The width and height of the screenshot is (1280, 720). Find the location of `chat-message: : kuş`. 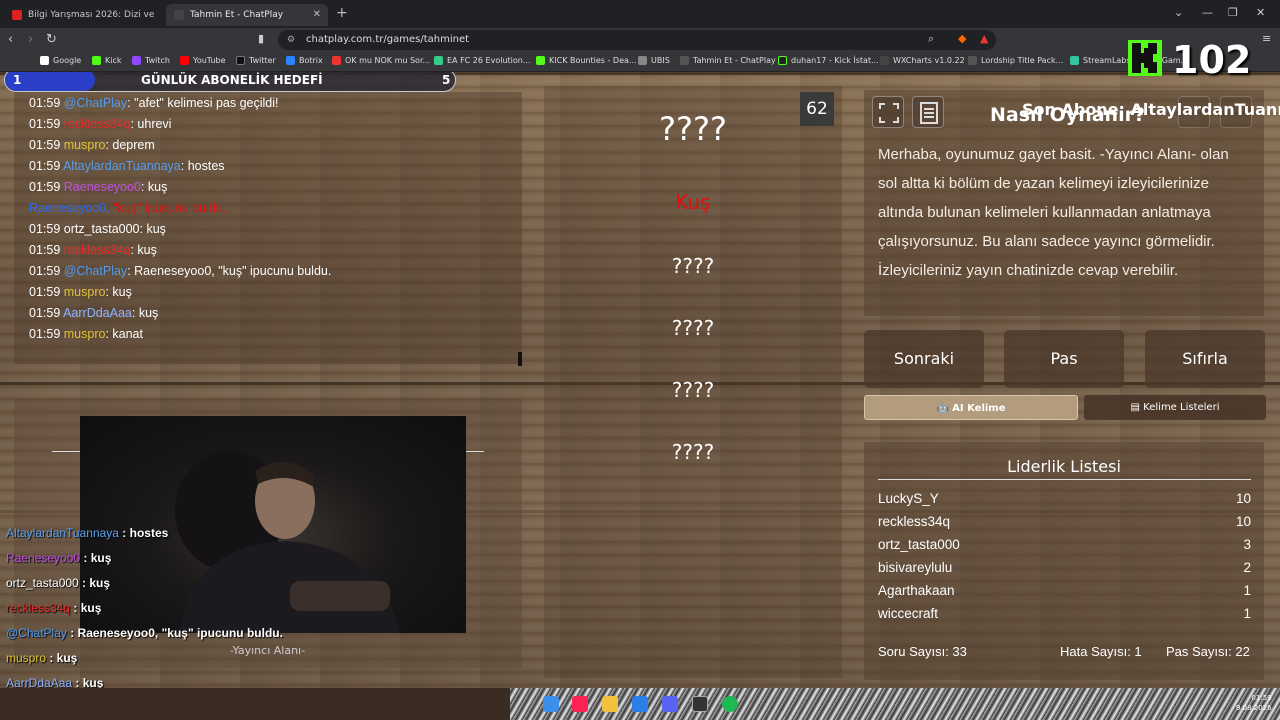

chat-message: : kuş is located at coordinates (143, 250).